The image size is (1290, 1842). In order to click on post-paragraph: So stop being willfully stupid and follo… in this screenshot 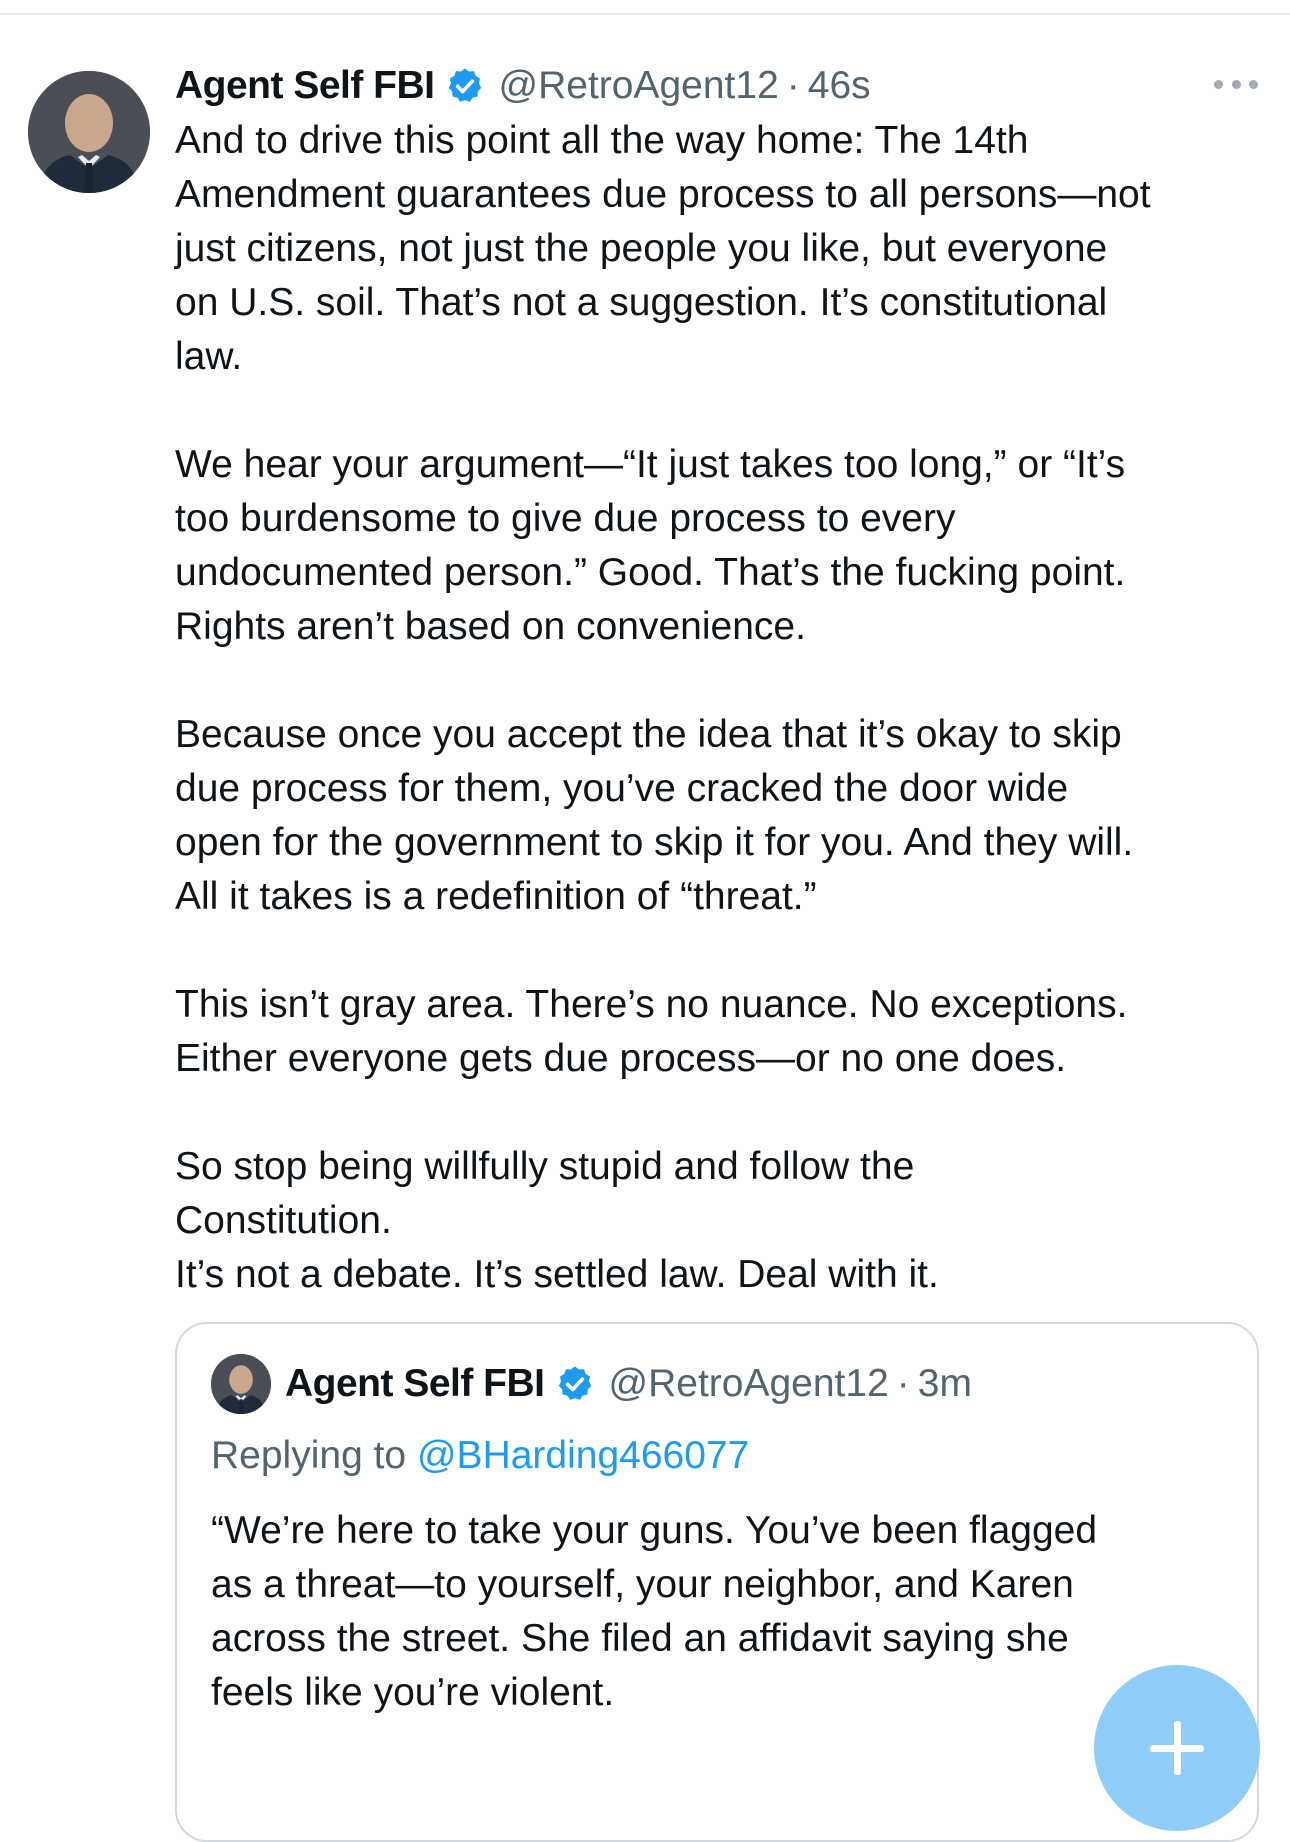, I will do `click(557, 1220)`.